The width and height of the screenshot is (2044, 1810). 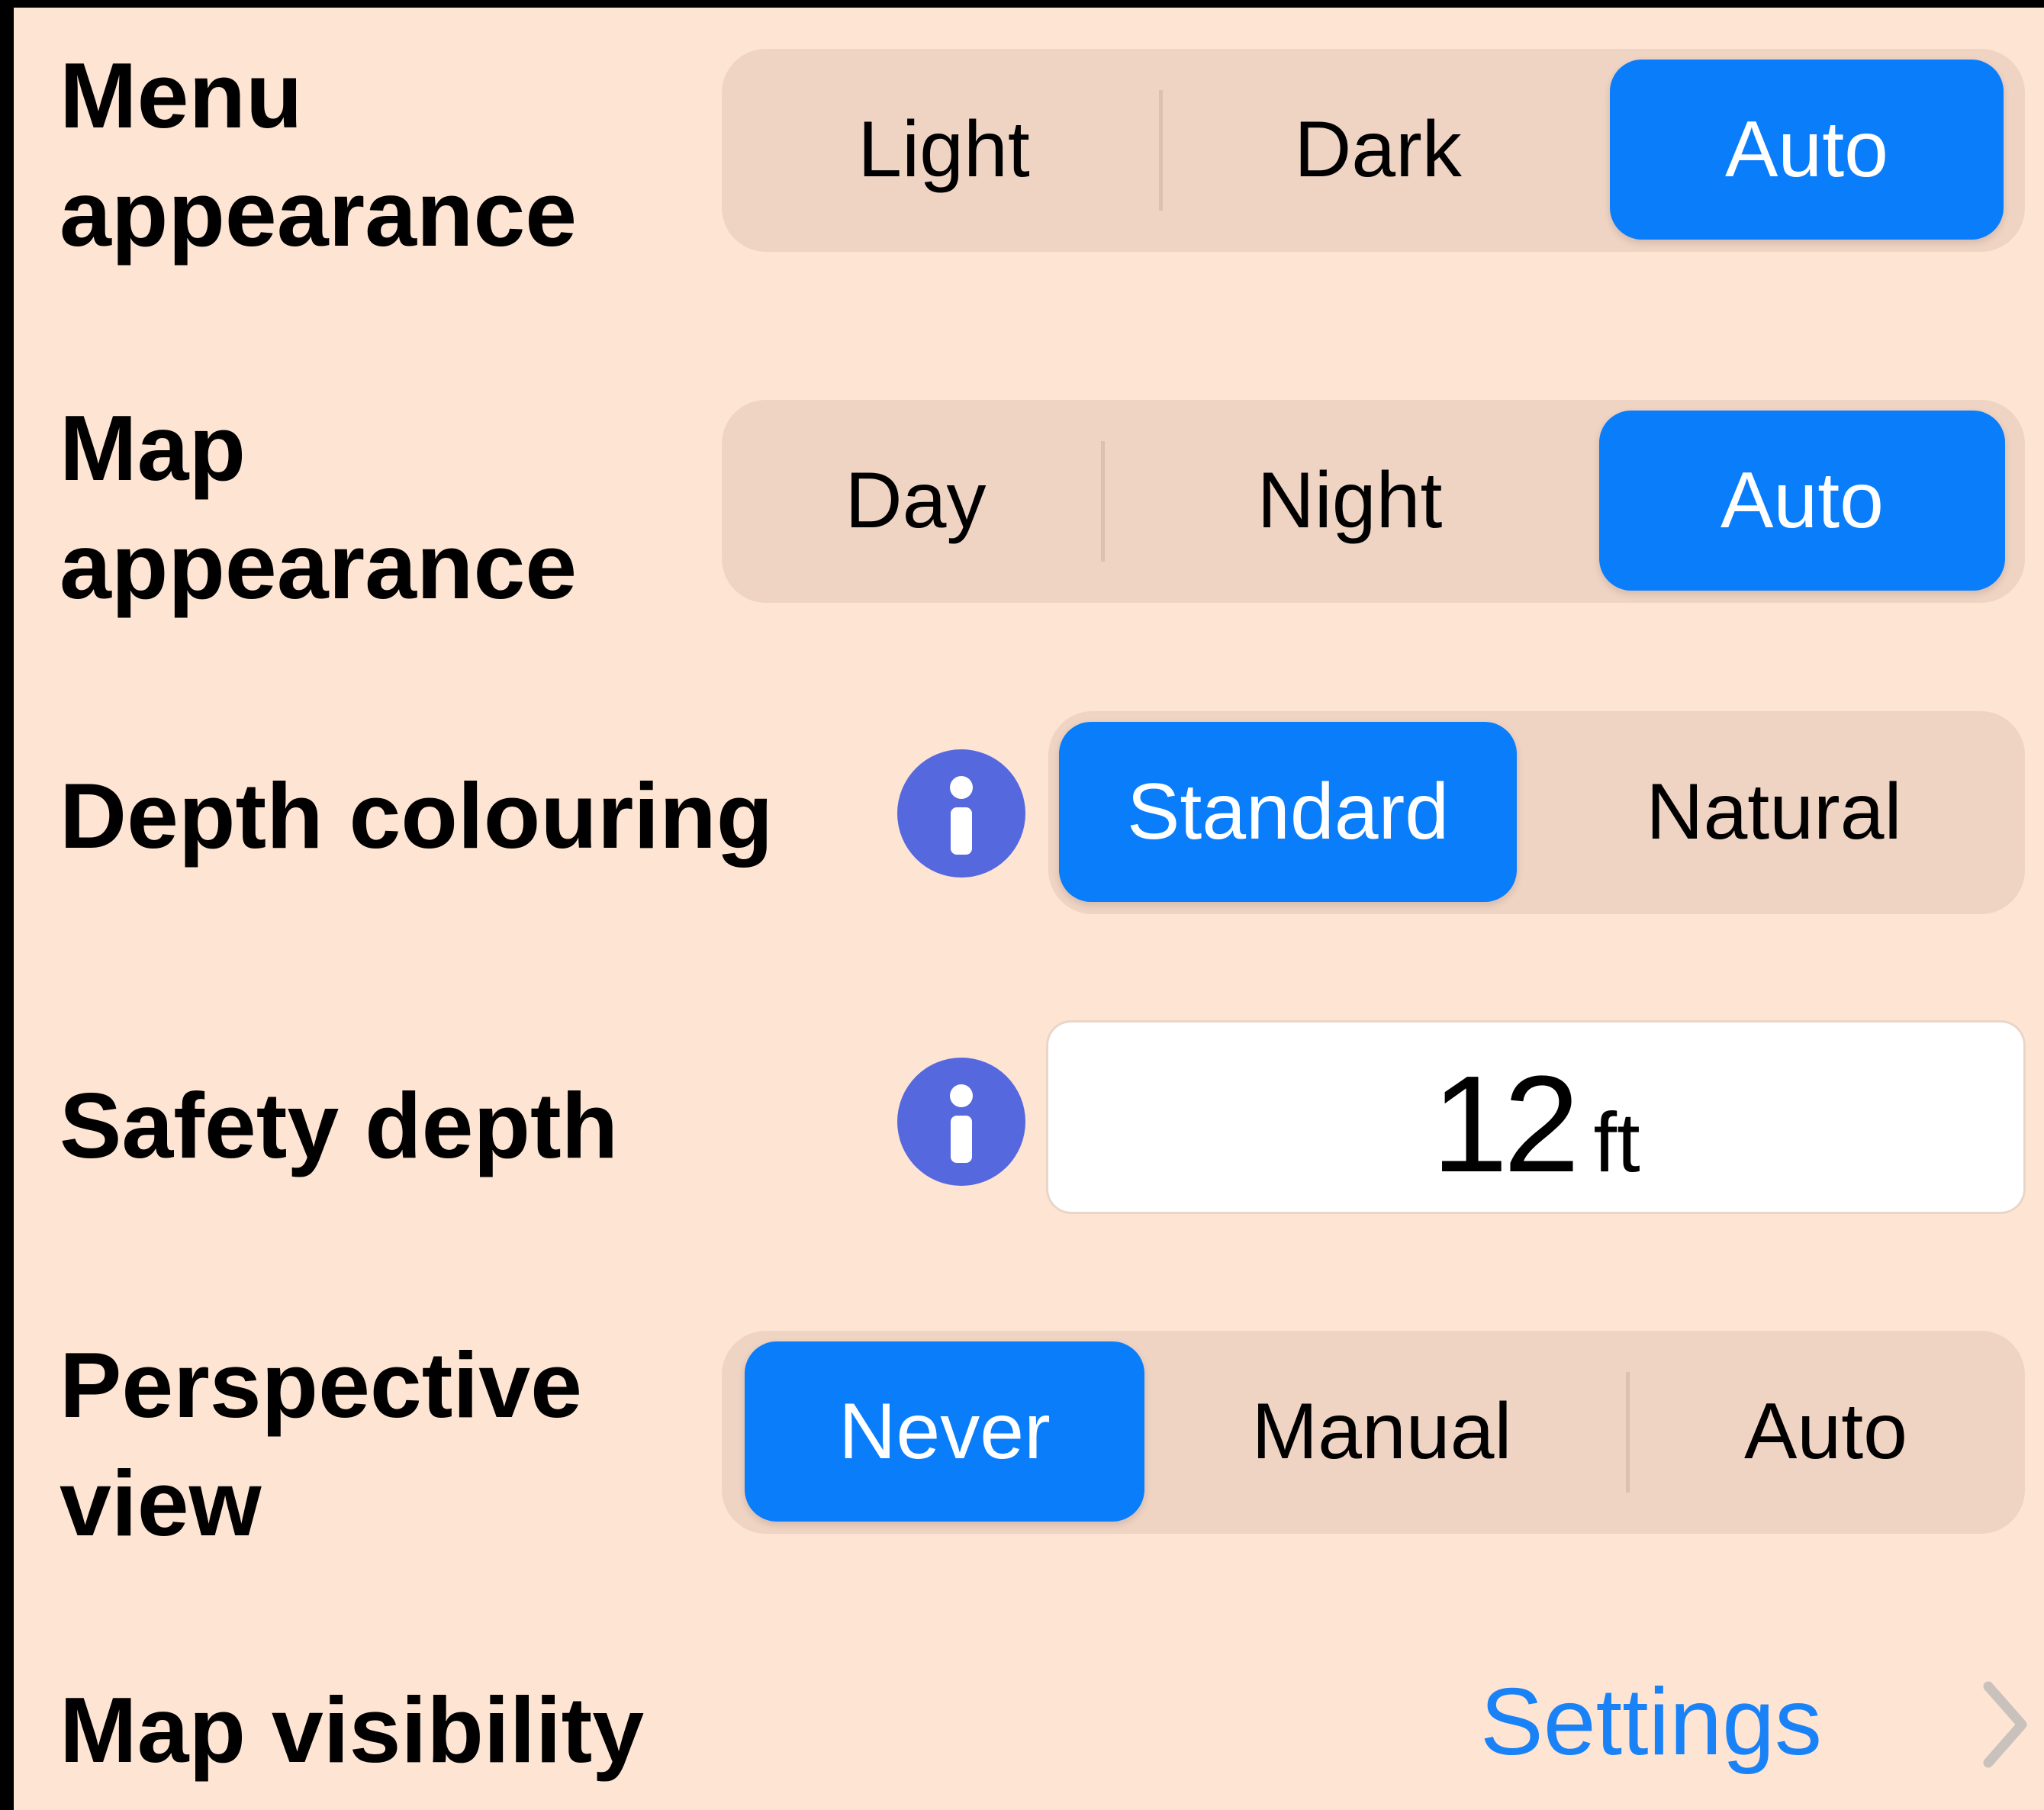 What do you see at coordinates (1288, 812) in the screenshot?
I see `depth-colouring-option-standard: Standard` at bounding box center [1288, 812].